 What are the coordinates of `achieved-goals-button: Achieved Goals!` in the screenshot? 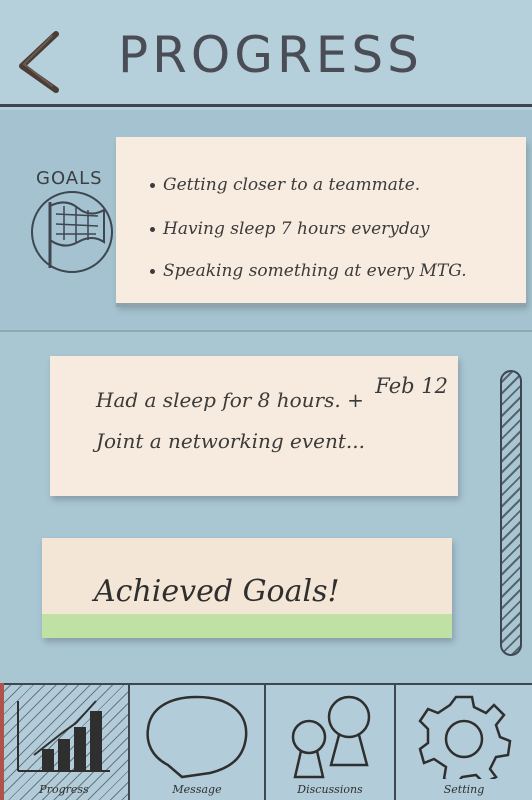 It's located at (247, 588).